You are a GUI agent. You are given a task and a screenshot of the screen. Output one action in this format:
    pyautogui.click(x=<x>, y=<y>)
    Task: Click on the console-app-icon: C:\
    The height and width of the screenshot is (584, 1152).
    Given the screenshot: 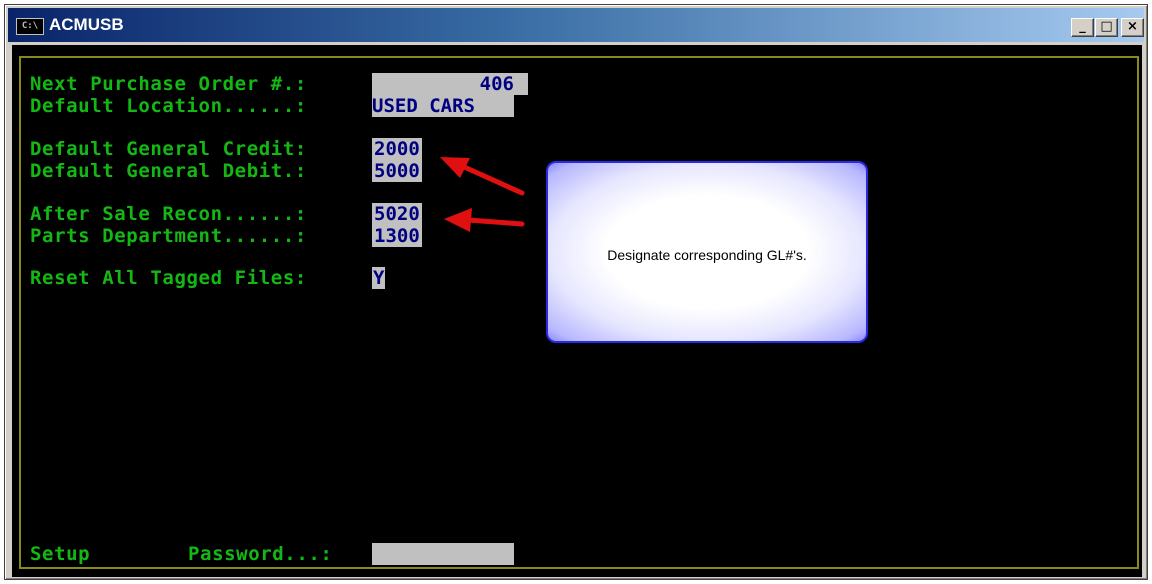 What is the action you would take?
    pyautogui.click(x=30, y=26)
    